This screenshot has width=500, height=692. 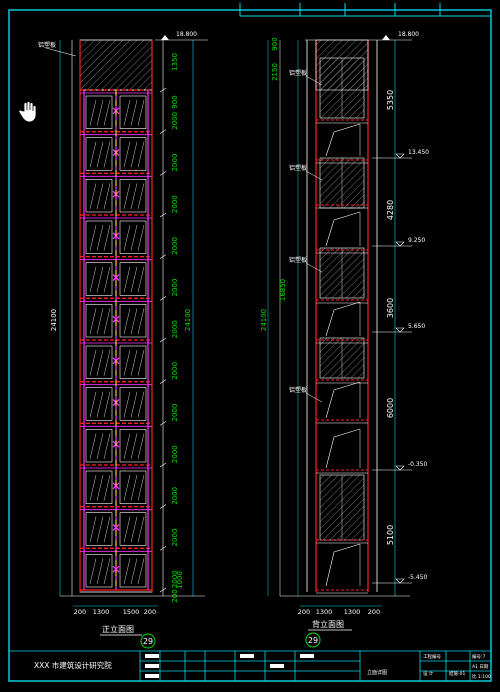 I want to click on title-cell: A1 日期, so click(x=480, y=667).